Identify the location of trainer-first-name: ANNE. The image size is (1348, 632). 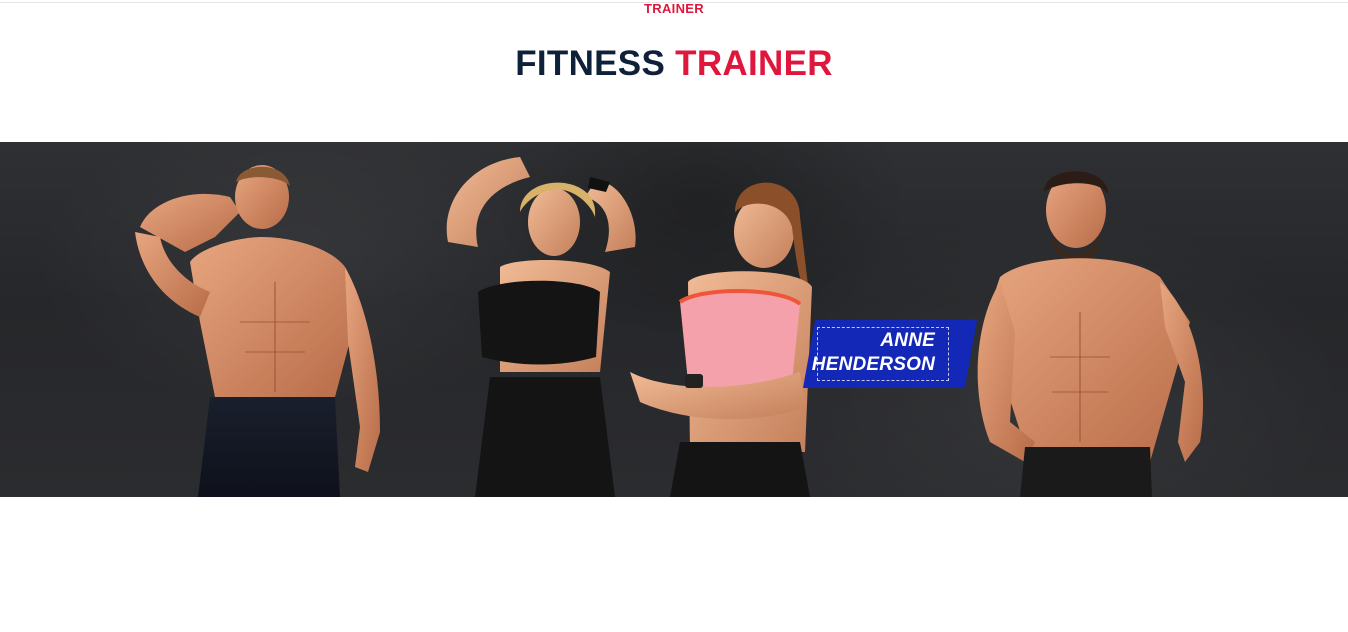
(907, 340).